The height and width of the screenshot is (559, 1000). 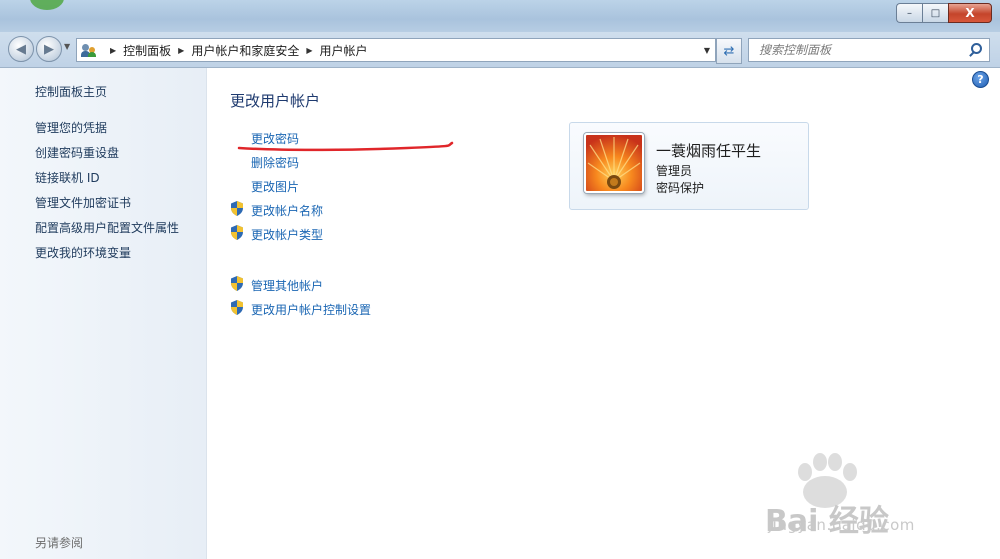 I want to click on flower-picture-icon, so click(x=614, y=163).